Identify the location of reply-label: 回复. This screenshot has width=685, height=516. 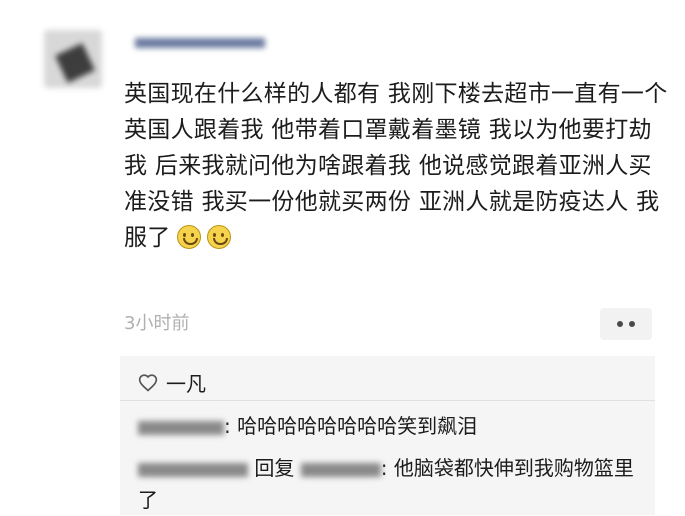
(274, 468).